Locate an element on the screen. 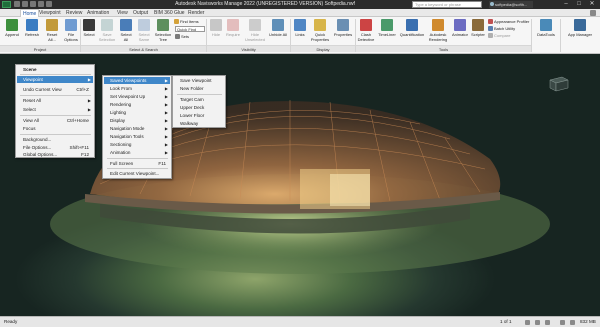  file-options-button: File Options is located at coordinates (71, 30).